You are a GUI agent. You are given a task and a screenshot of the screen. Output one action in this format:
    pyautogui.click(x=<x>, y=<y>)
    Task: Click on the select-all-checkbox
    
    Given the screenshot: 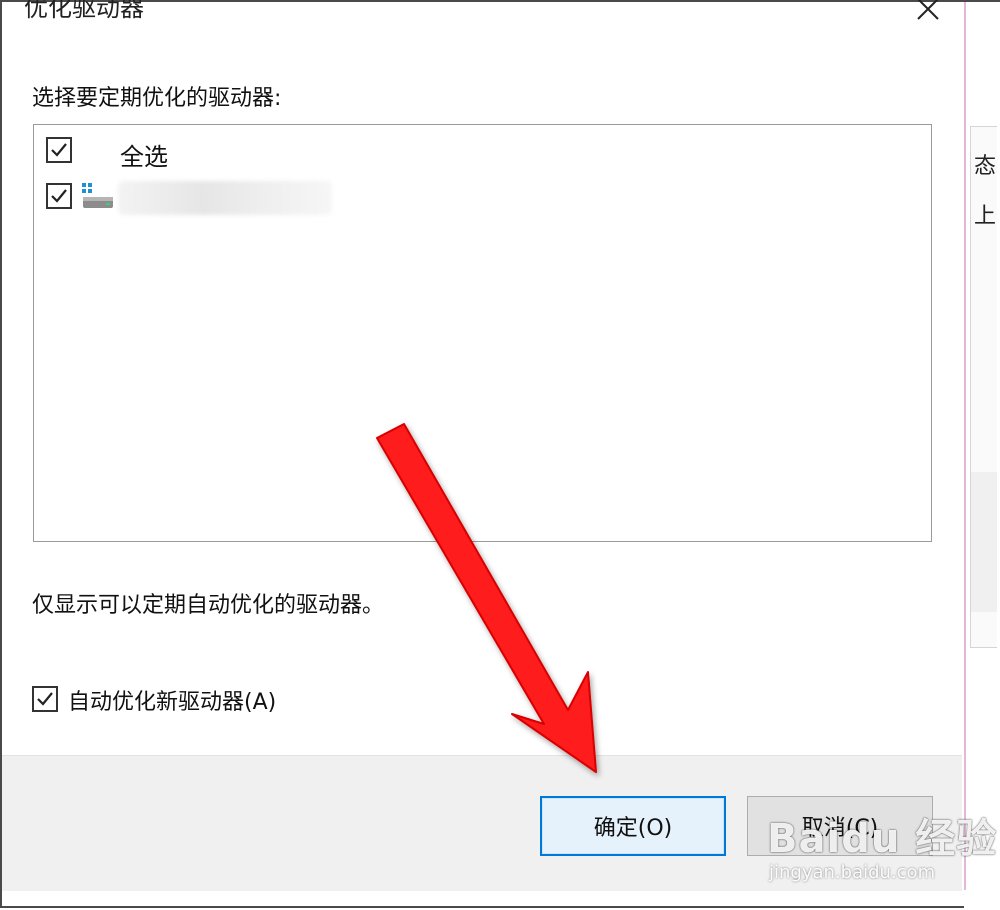 What is the action you would take?
    pyautogui.click(x=59, y=150)
    